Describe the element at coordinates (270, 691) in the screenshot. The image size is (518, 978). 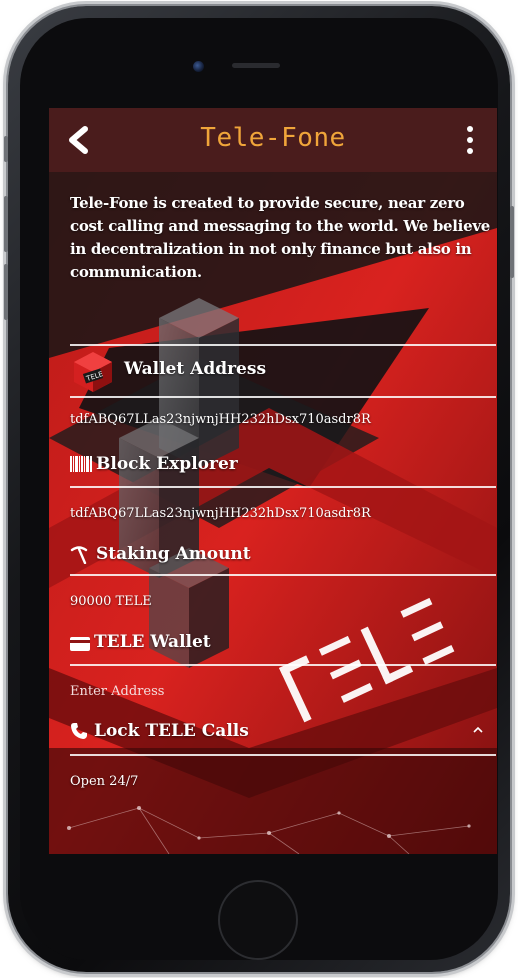
I see `tele-wallet-address-input` at that location.